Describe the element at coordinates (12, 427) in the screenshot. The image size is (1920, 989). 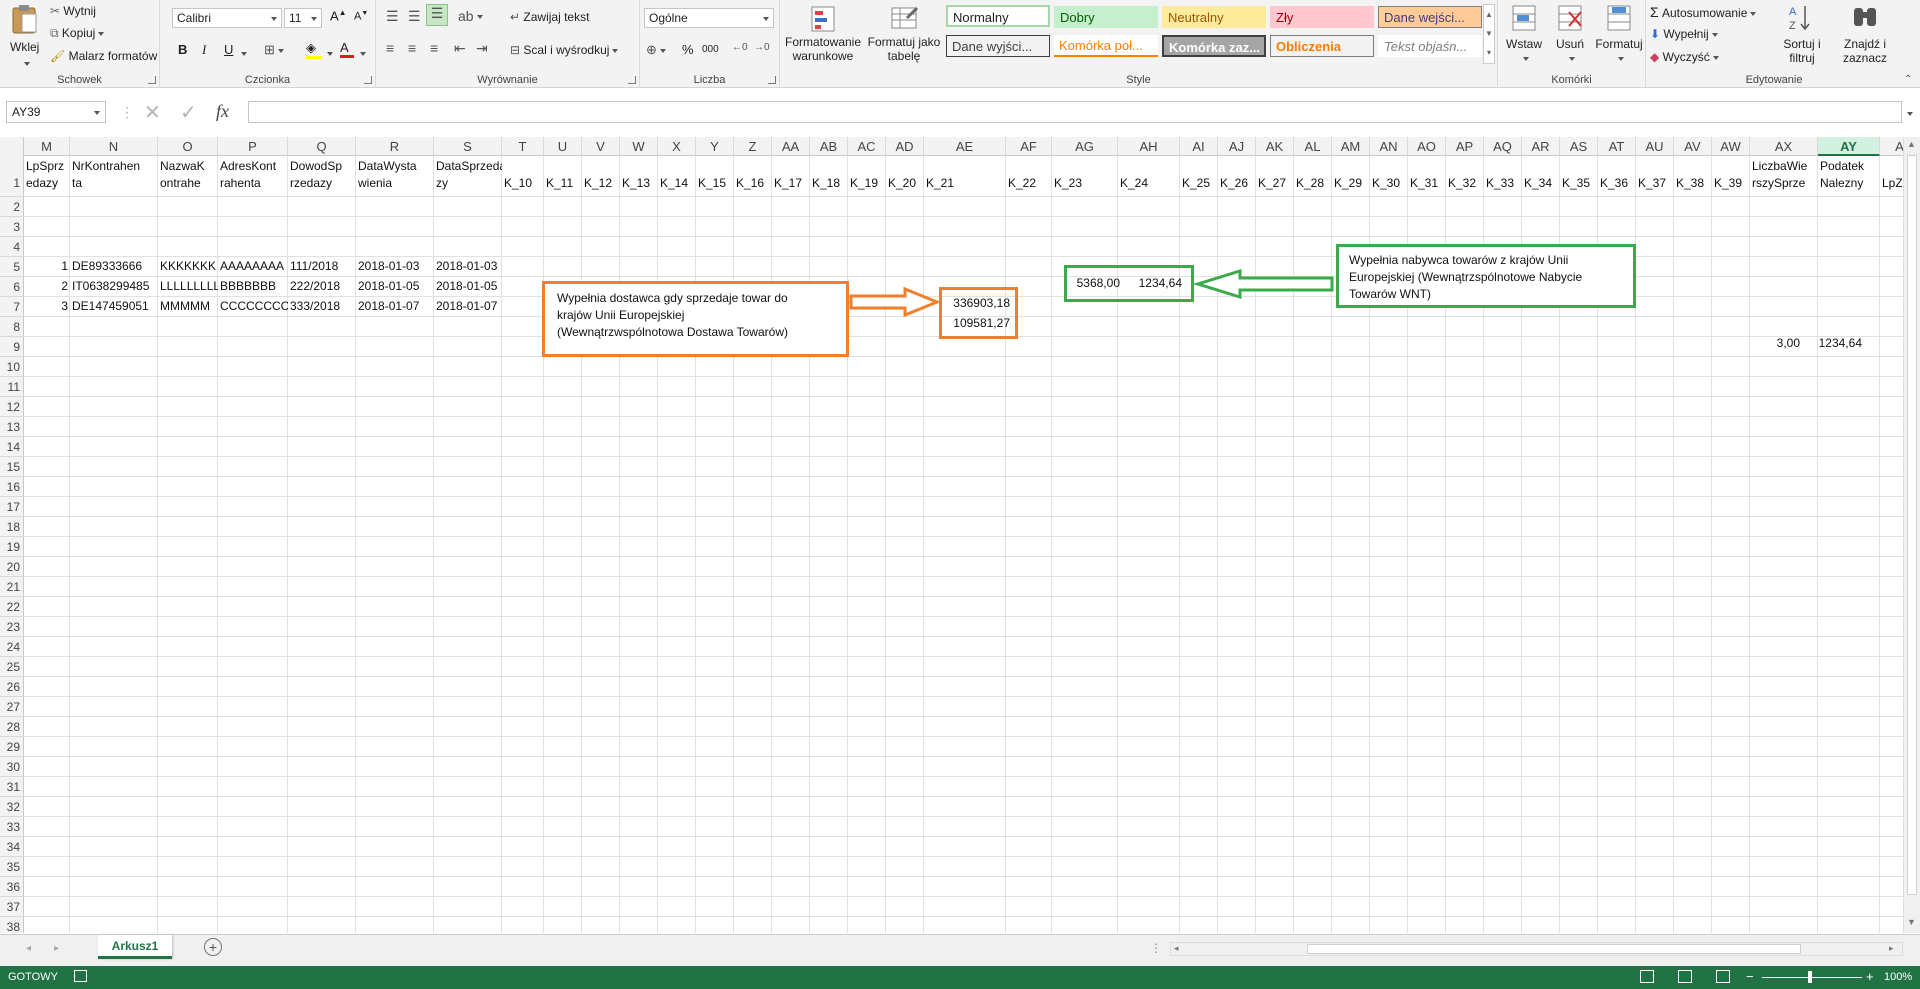
I see `row-header-13: 13` at that location.